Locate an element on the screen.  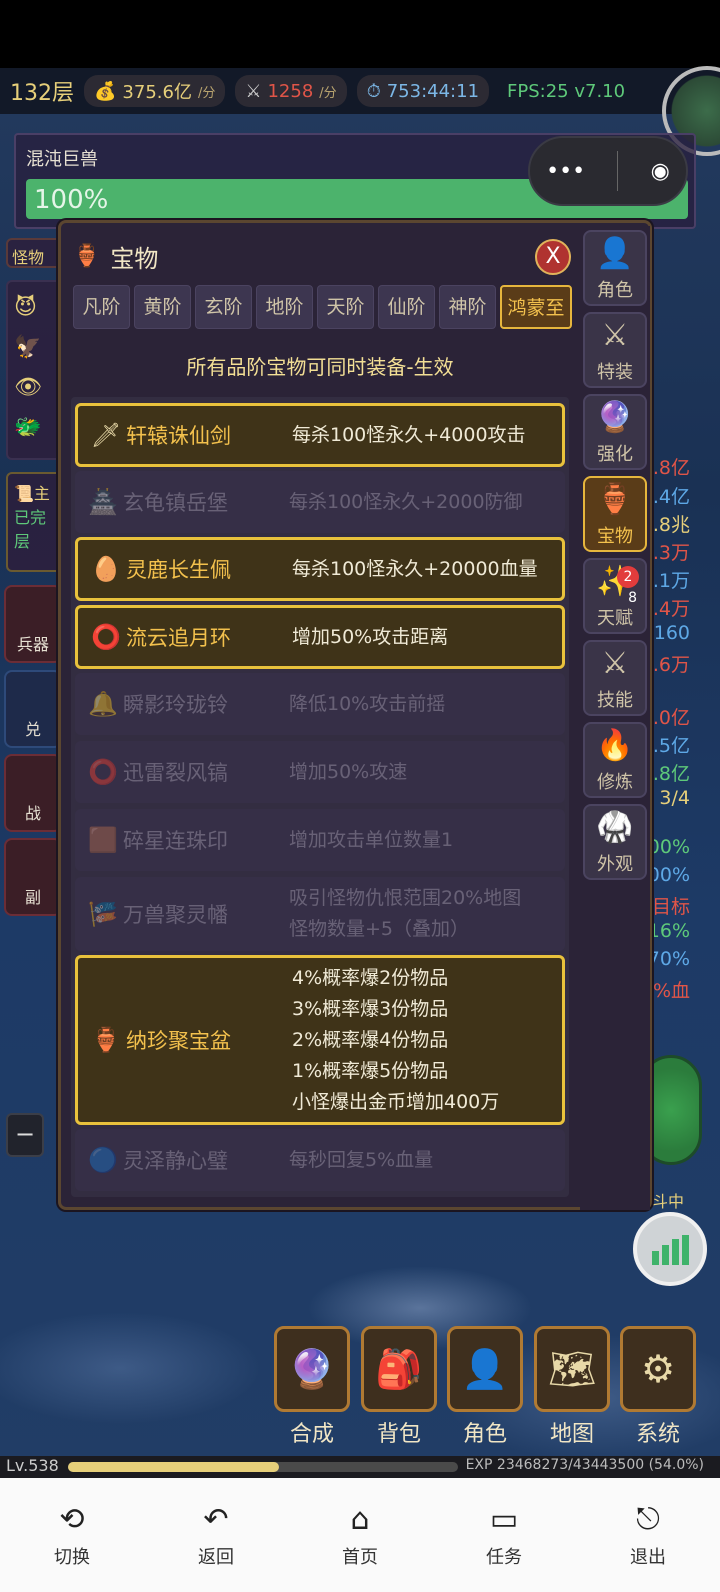
level-text: Lv.538 is located at coordinates (32, 1465).